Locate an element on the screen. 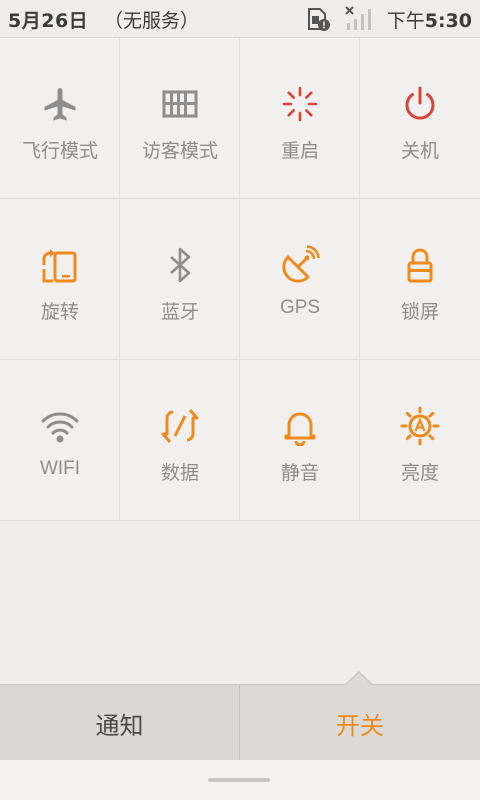 The width and height of the screenshot is (480, 800). lock-icon is located at coordinates (420, 265).